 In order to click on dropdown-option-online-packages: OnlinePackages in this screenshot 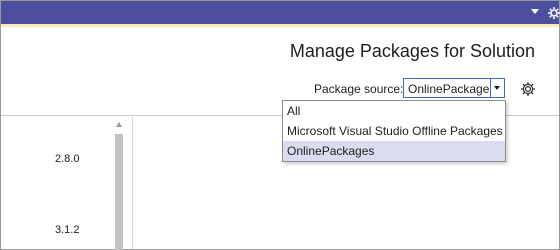, I will do `click(394, 151)`.